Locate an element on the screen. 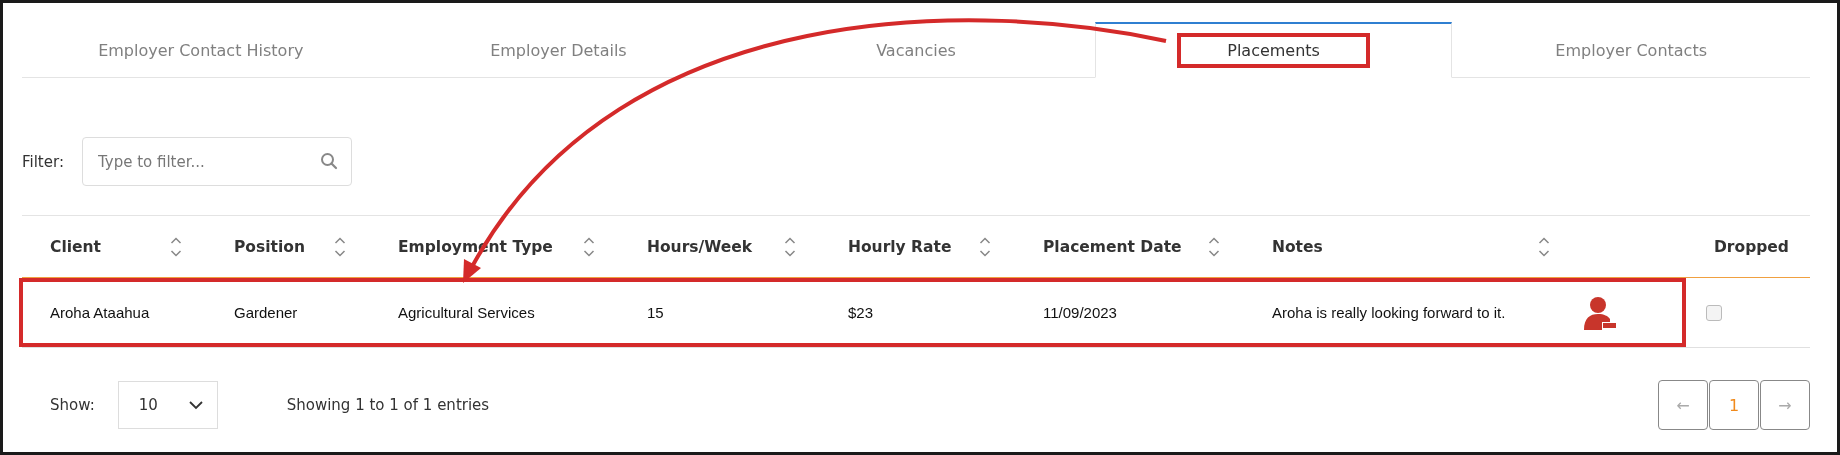 This screenshot has height=455, width=1840. show-label: Show: is located at coordinates (72, 405).